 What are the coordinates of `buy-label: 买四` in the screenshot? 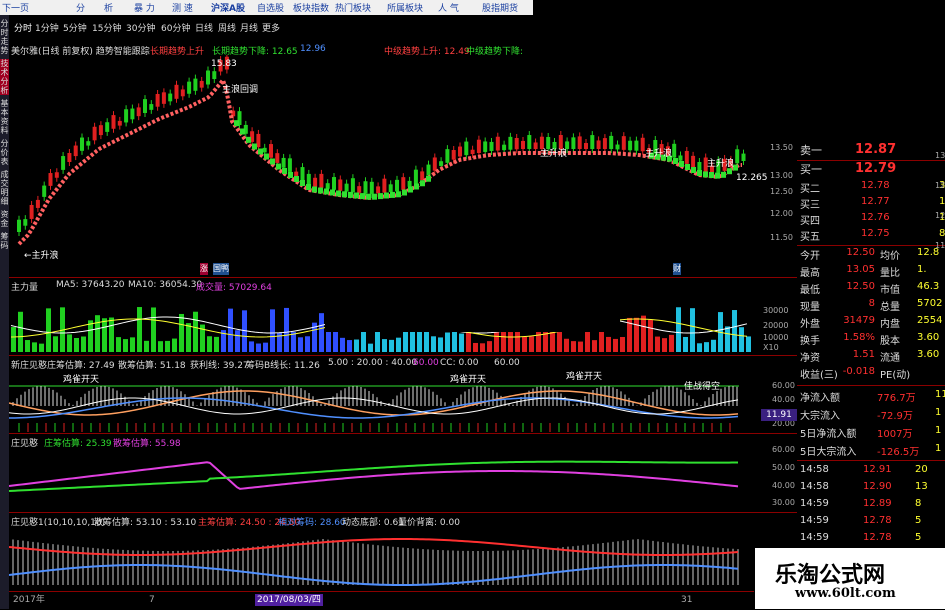 It's located at (810, 221).